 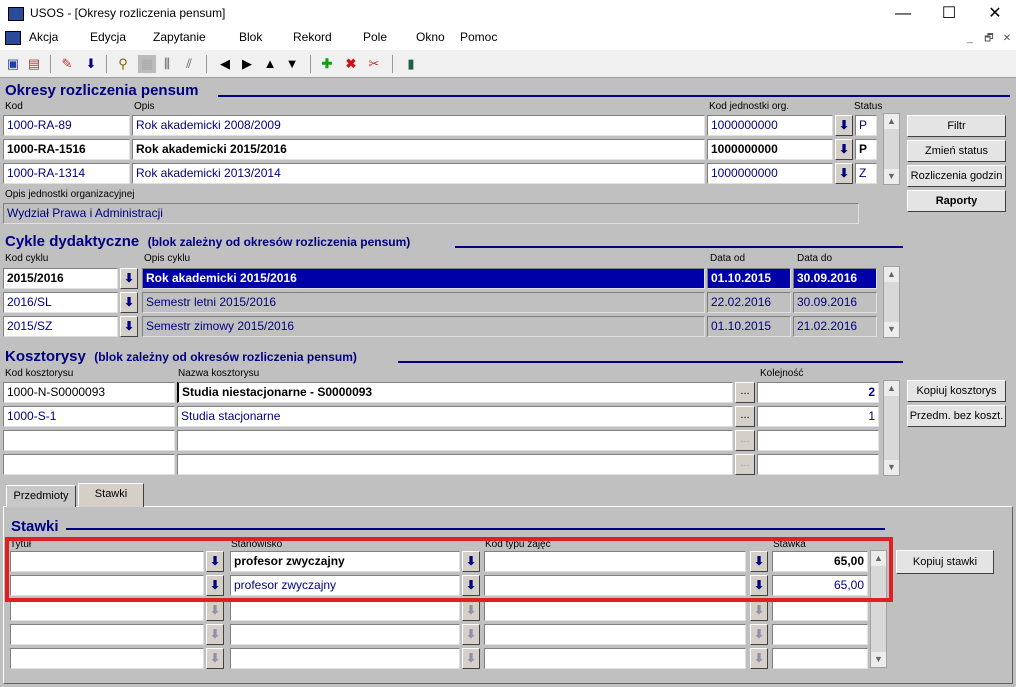 What do you see at coordinates (891, 302) in the screenshot?
I see `cykle-scrollbar: ▲ ▼` at bounding box center [891, 302].